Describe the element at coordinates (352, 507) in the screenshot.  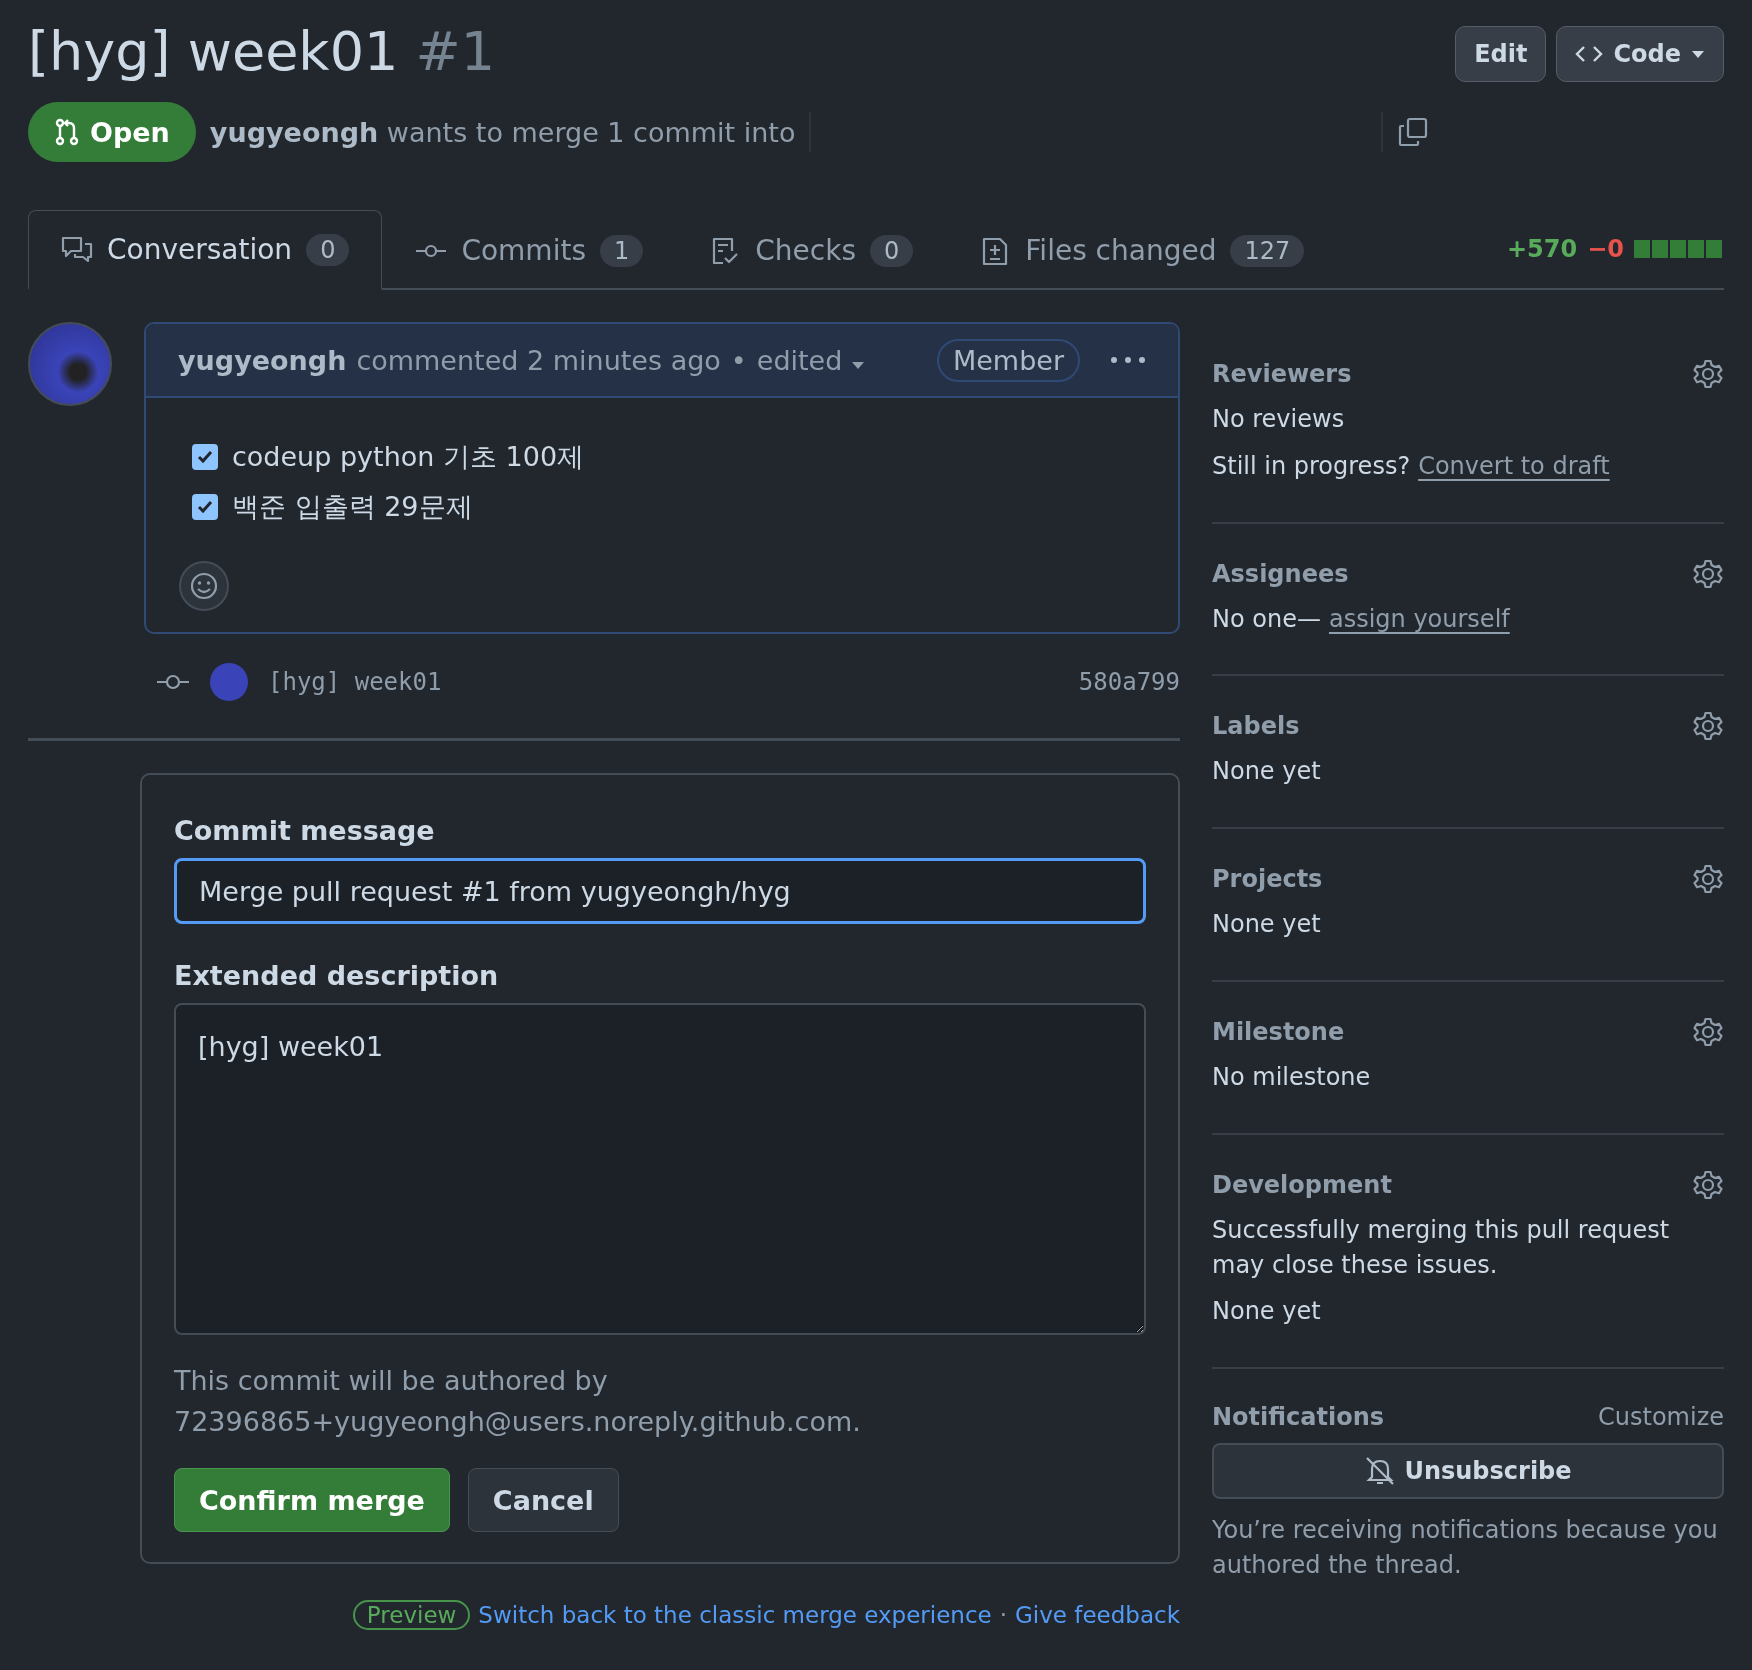
I see `task-label: 백준 입출력 29문제` at that location.